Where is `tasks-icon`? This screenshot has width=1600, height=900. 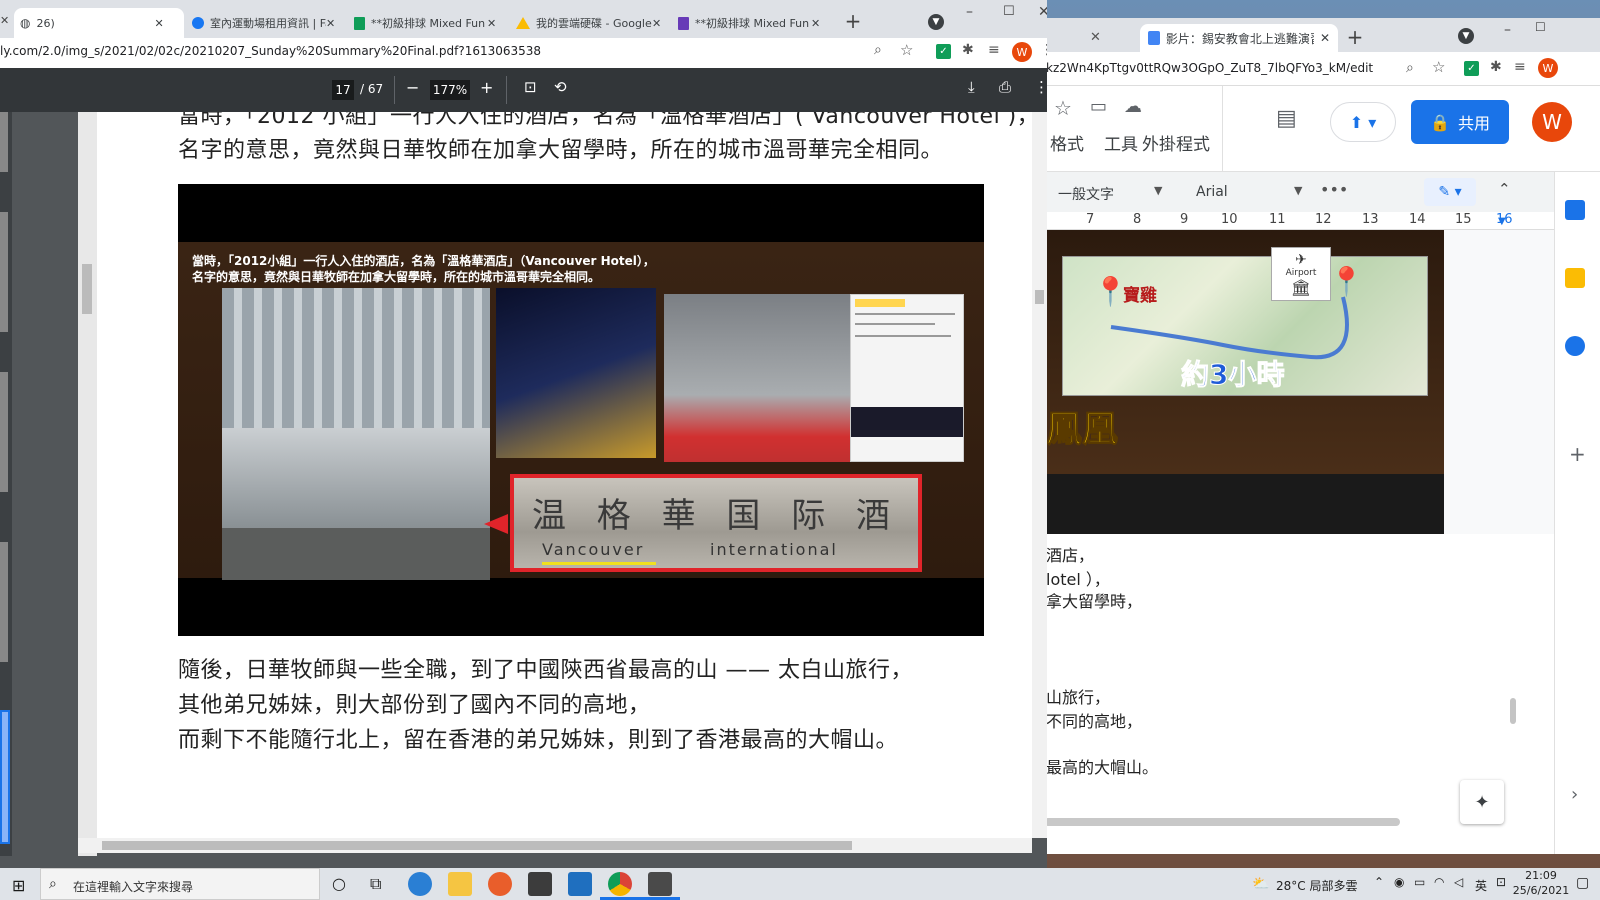
tasks-icon is located at coordinates (1575, 346).